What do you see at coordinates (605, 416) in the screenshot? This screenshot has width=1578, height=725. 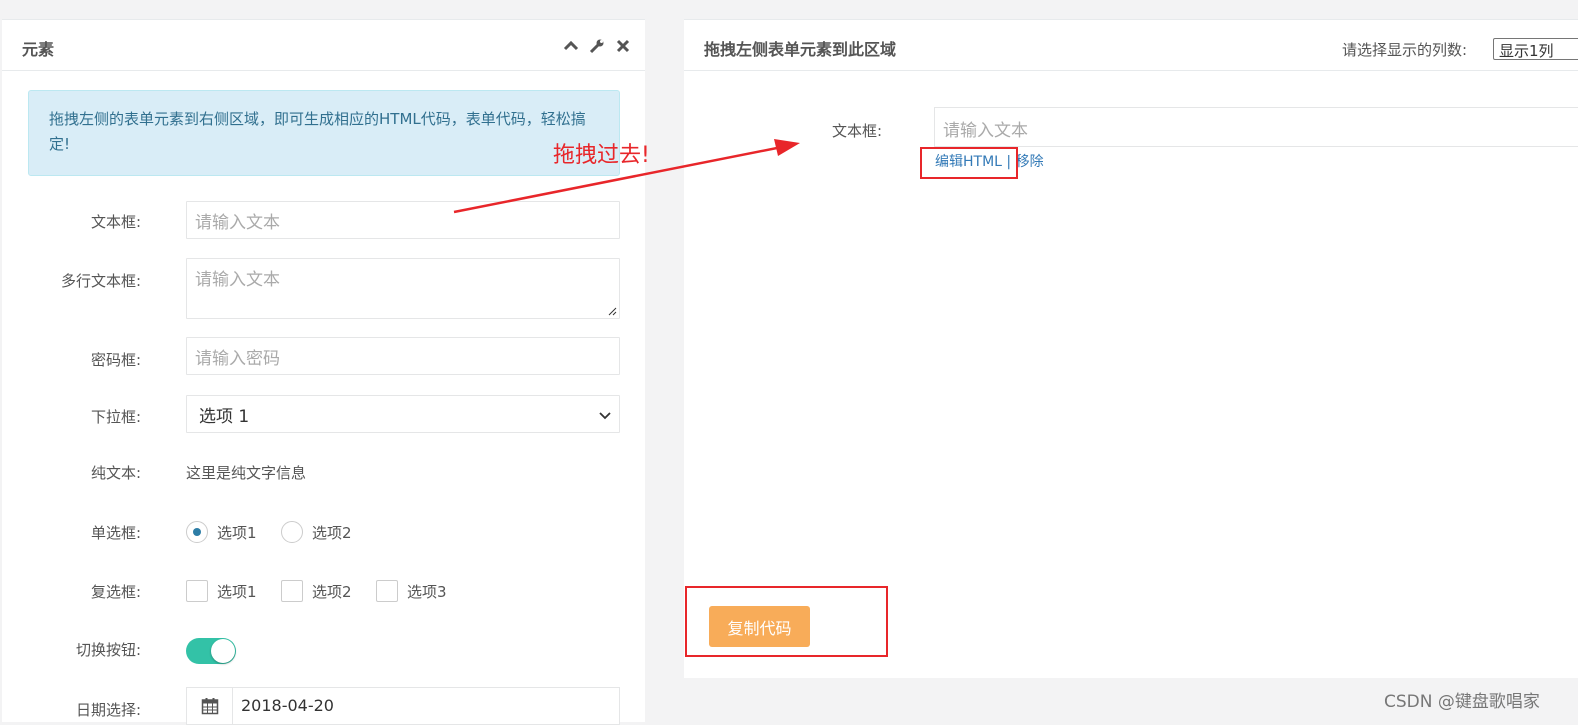 I see `chevron-down-icon` at bounding box center [605, 416].